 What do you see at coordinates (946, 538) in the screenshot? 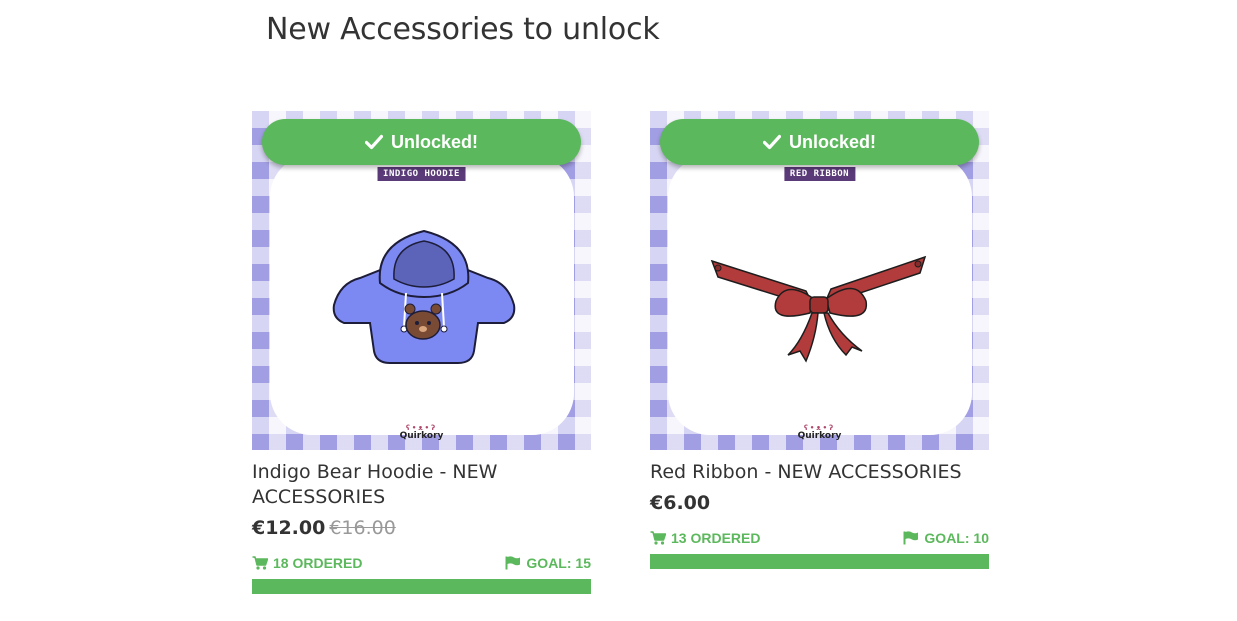
I see `goal-count: GOAL: 10` at bounding box center [946, 538].